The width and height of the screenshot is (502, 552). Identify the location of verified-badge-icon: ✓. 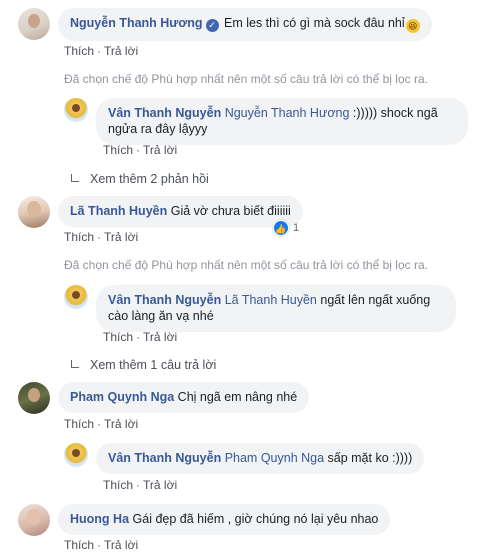
(212, 25).